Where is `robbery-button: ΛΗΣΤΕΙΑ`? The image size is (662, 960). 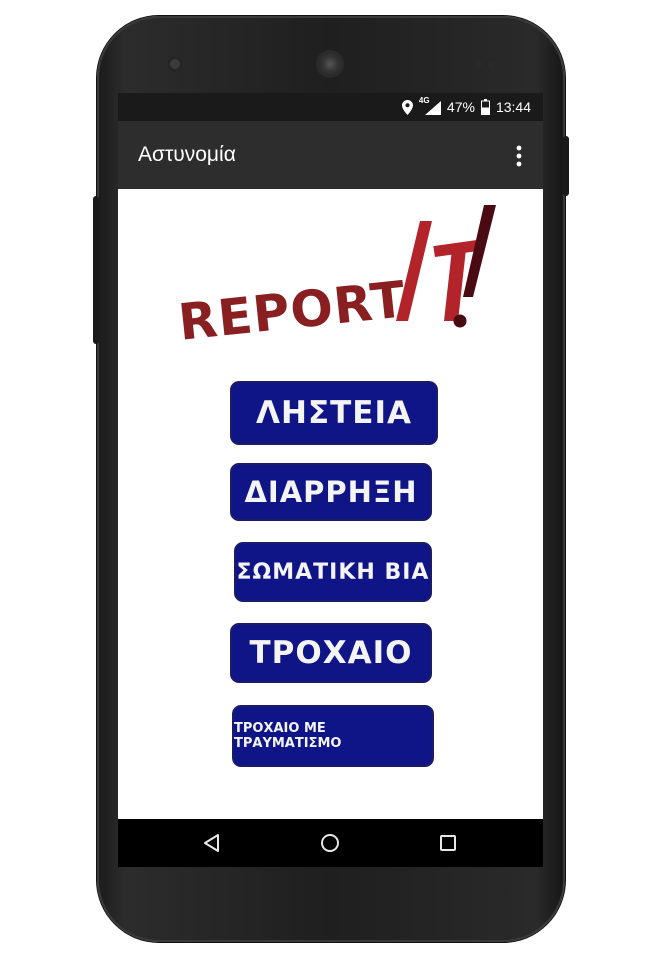 robbery-button: ΛΗΣΤΕΙΑ is located at coordinates (334, 413).